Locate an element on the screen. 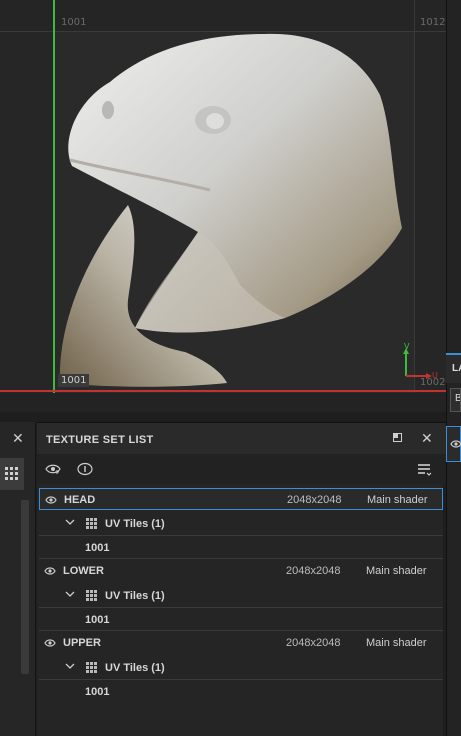 Image resolution: width=461 pixels, height=736 pixels. texture-set-row-lower: LOWER 2048x2048 Main shader is located at coordinates (241, 571).